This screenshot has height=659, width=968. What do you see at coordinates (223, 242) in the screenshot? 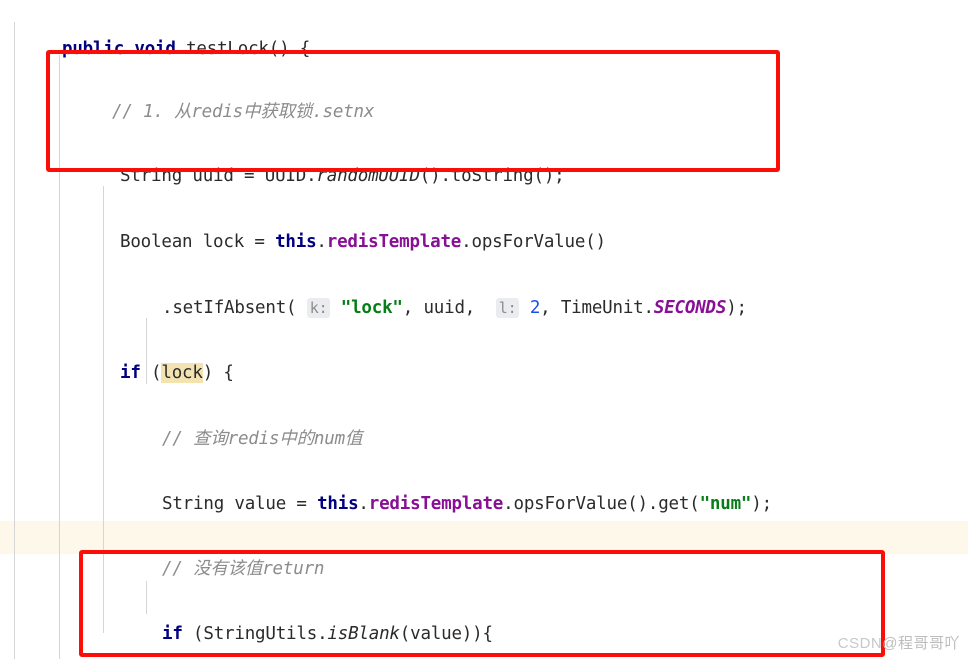
I see `var-lock: lock` at bounding box center [223, 242].